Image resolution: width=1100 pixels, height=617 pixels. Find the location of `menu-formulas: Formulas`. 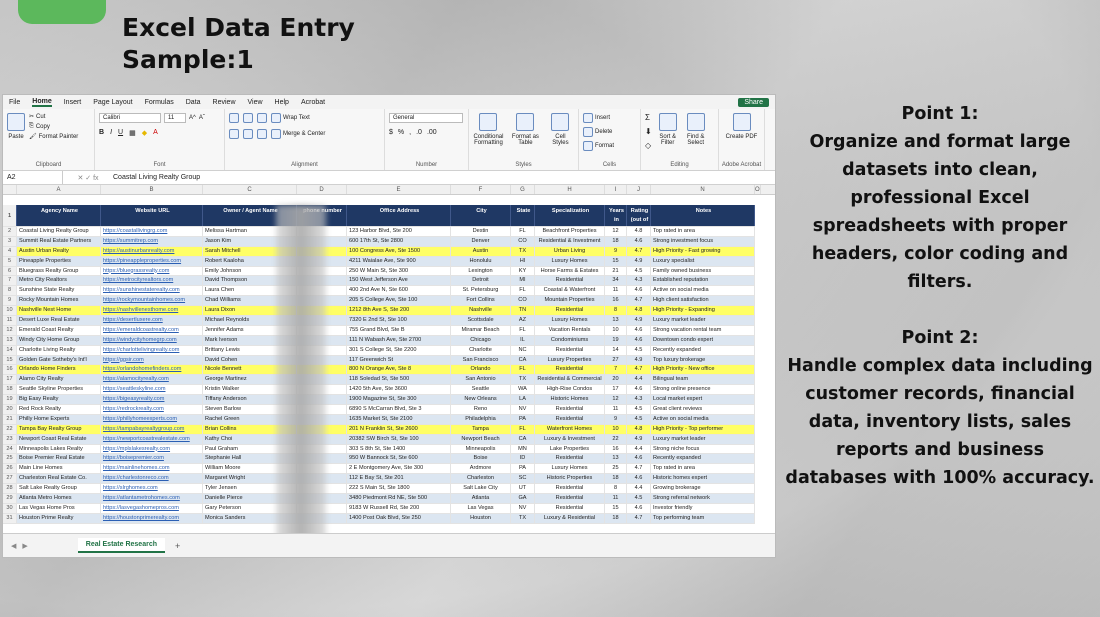

menu-formulas: Formulas is located at coordinates (159, 102).